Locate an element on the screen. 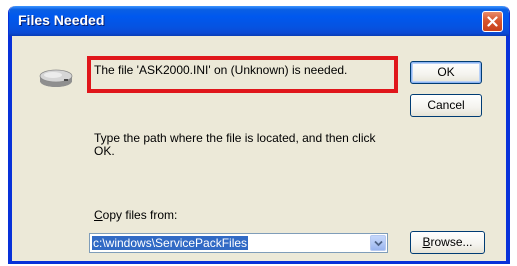 Image resolution: width=517 pixels, height=266 pixels. ok-button: OK is located at coordinates (446, 72).